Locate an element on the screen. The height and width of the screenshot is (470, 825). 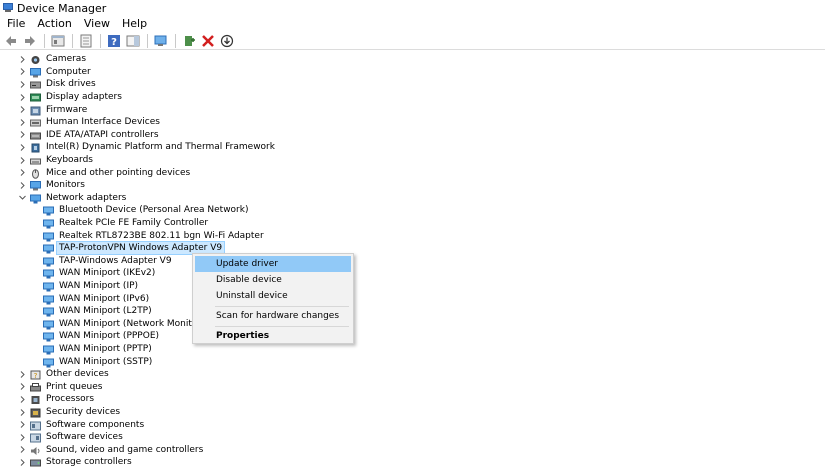
tree-category: ? Other devices is located at coordinates (65, 374).